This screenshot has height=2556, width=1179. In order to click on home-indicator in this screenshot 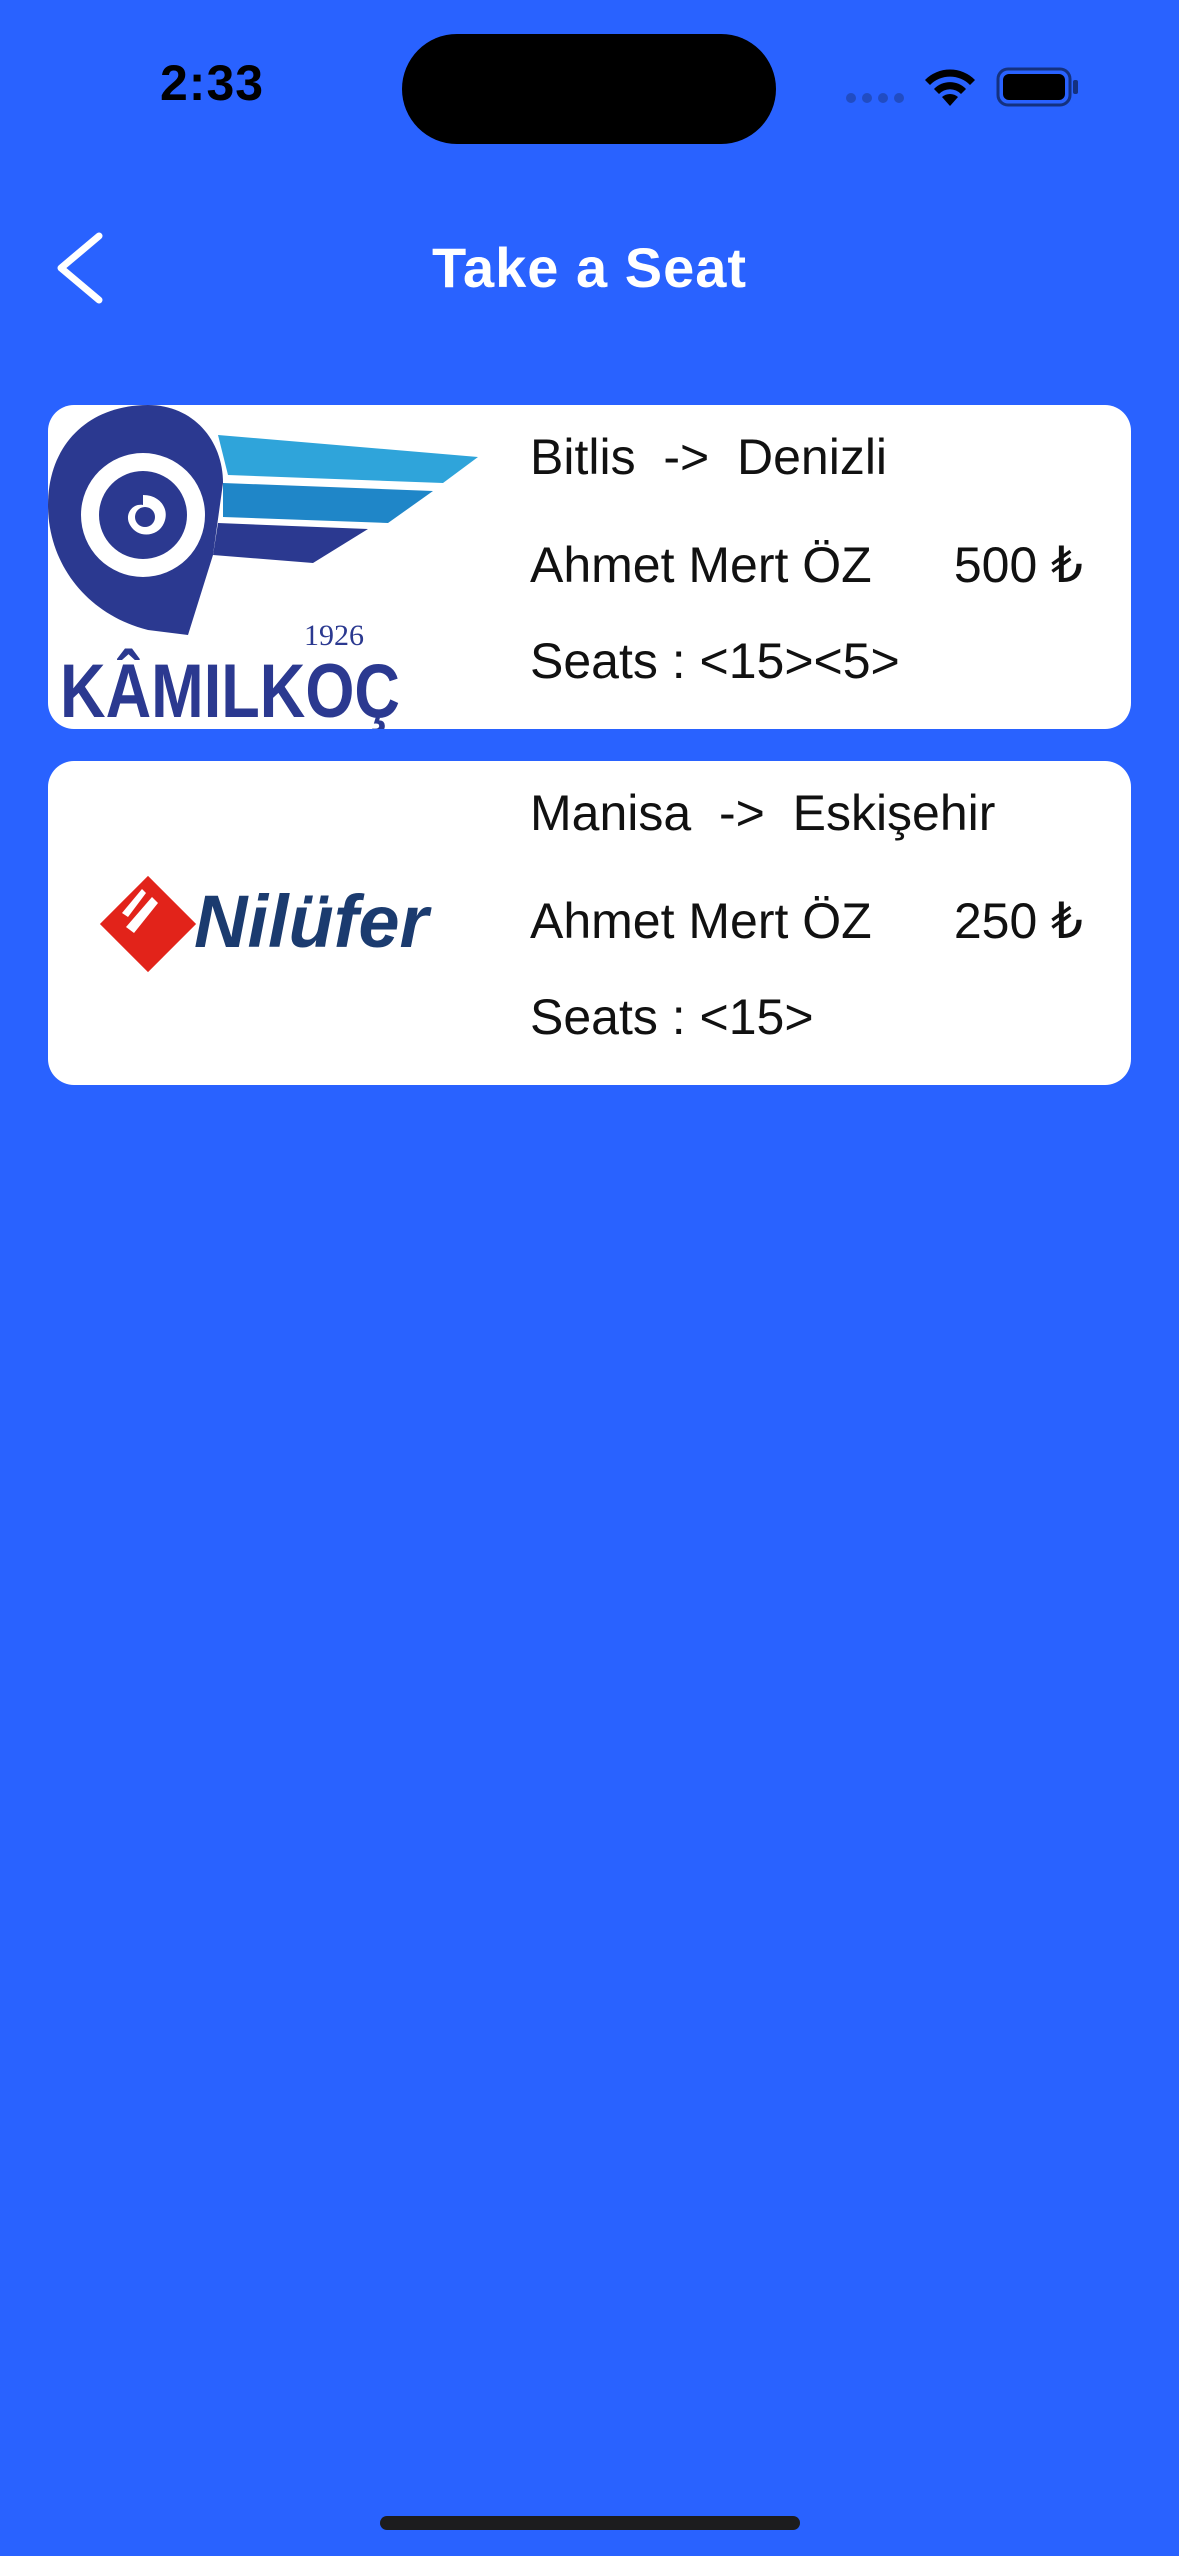, I will do `click(590, 2523)`.